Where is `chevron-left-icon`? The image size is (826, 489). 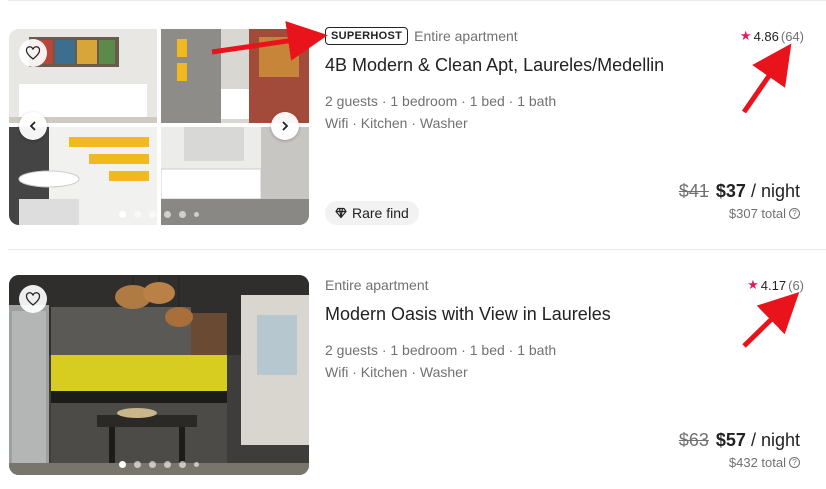
chevron-left-icon is located at coordinates (32, 126).